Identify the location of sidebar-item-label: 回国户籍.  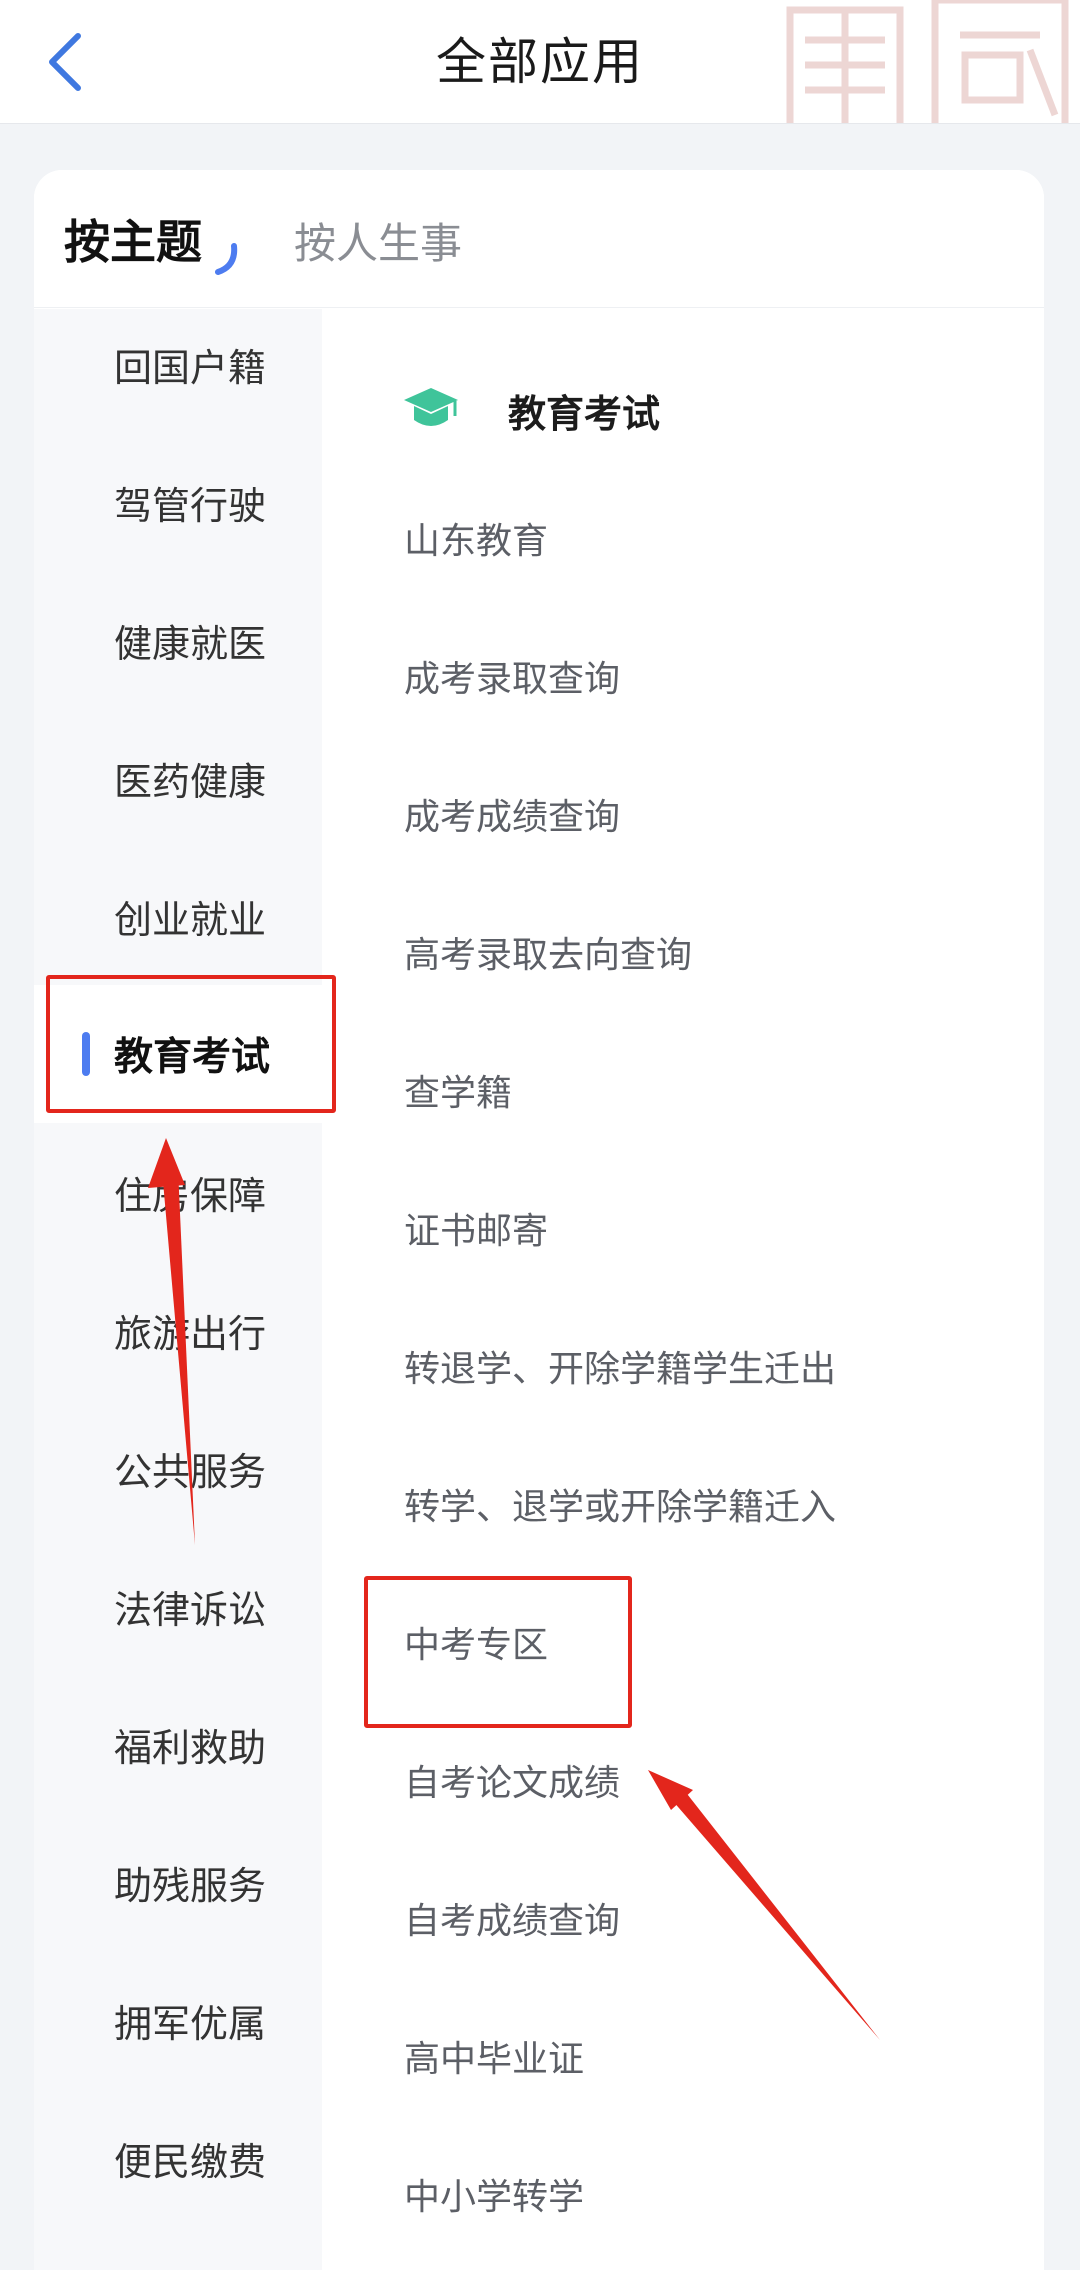
(190, 367).